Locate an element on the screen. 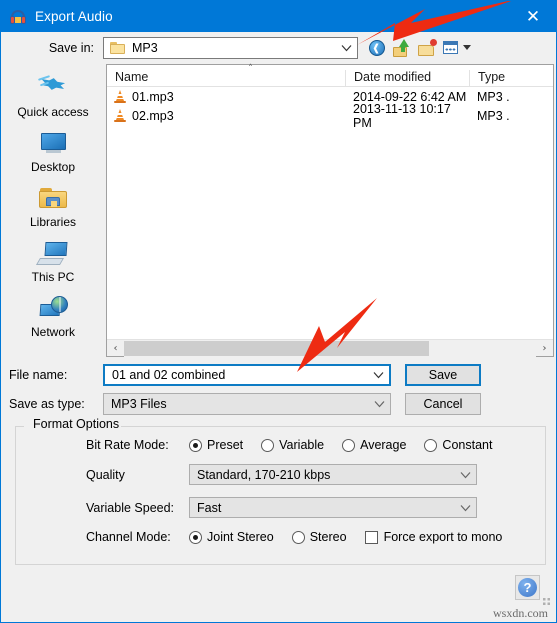  scrollbar-track is located at coordinates (330, 348).